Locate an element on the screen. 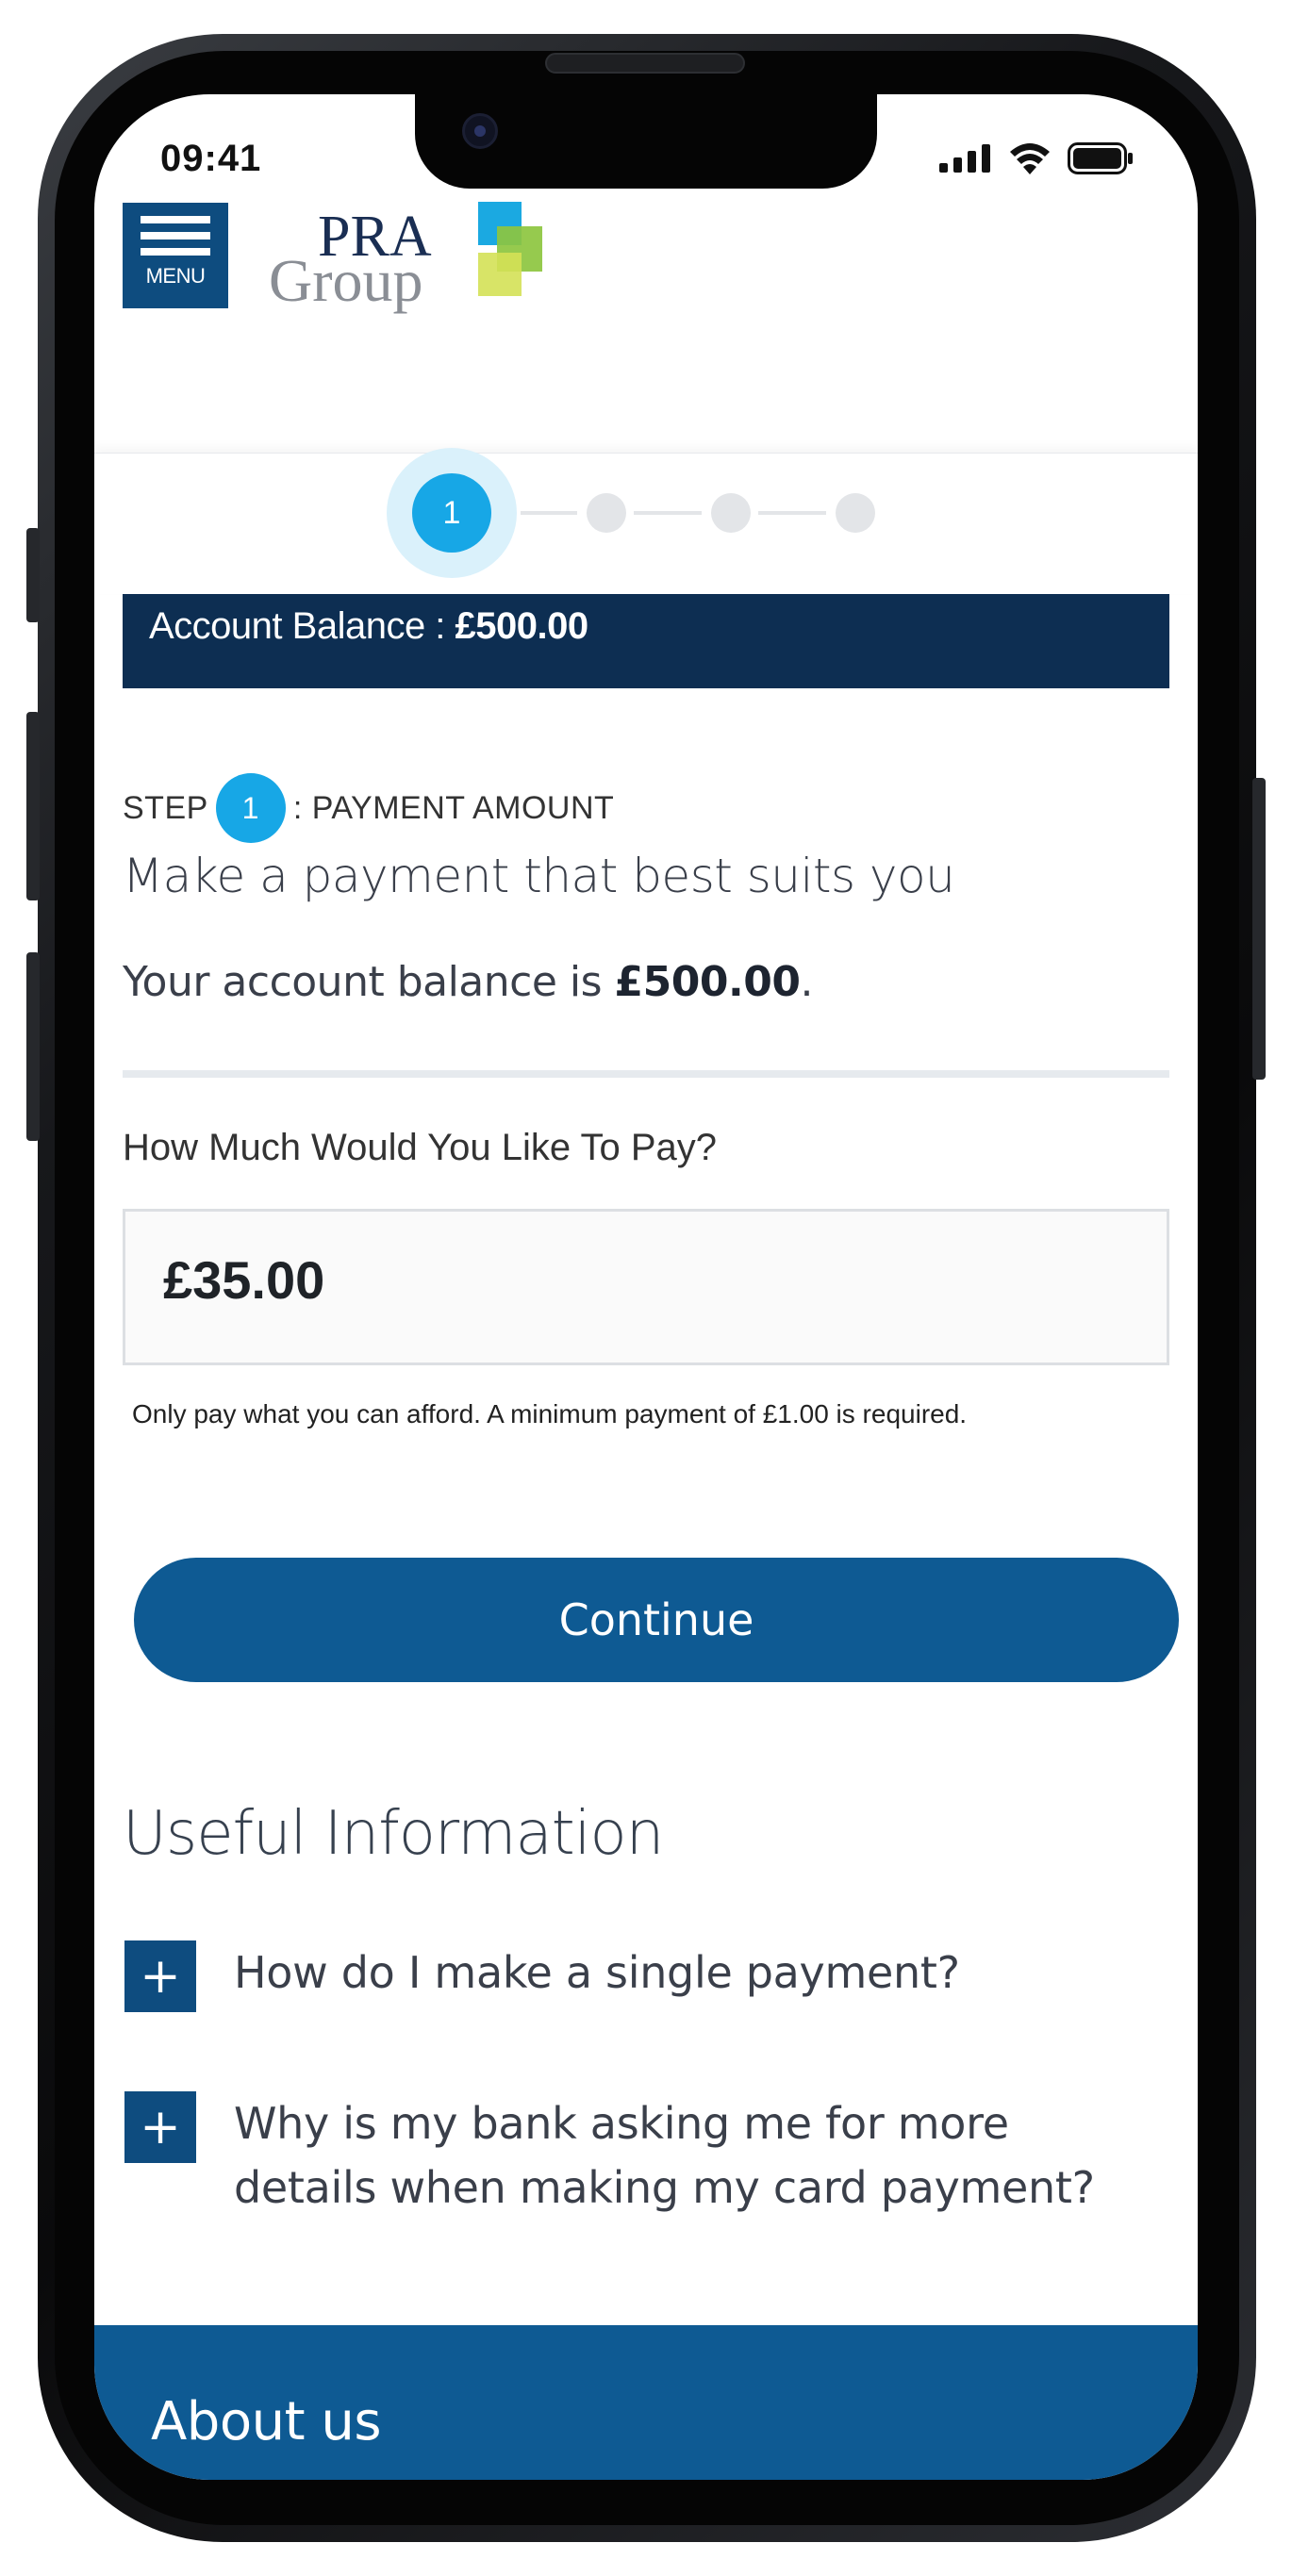 The height and width of the screenshot is (2576, 1292). menu-label: MENU is located at coordinates (175, 276).